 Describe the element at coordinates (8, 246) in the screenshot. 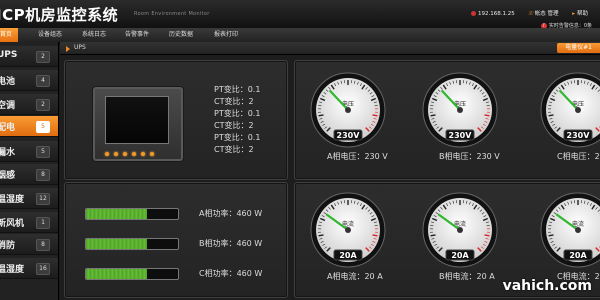

I see `sidebar-item-label: 消防` at that location.